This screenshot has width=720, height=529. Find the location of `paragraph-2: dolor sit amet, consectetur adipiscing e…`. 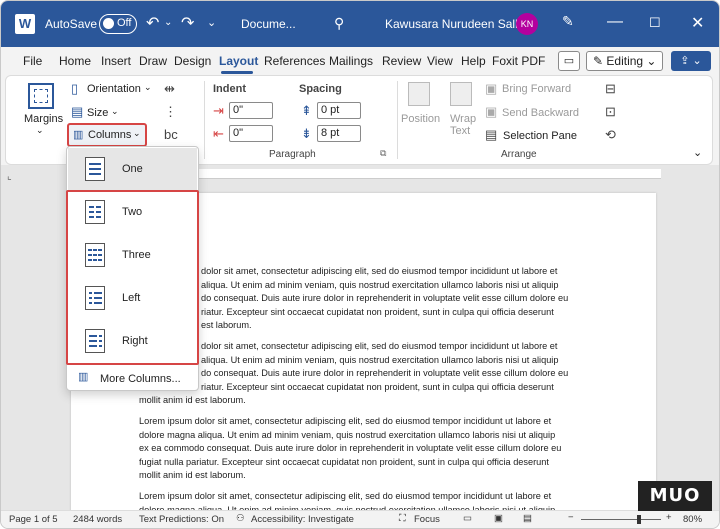

paragraph-2: dolor sit amet, consectetur adipiscing e… is located at coordinates (396, 367).